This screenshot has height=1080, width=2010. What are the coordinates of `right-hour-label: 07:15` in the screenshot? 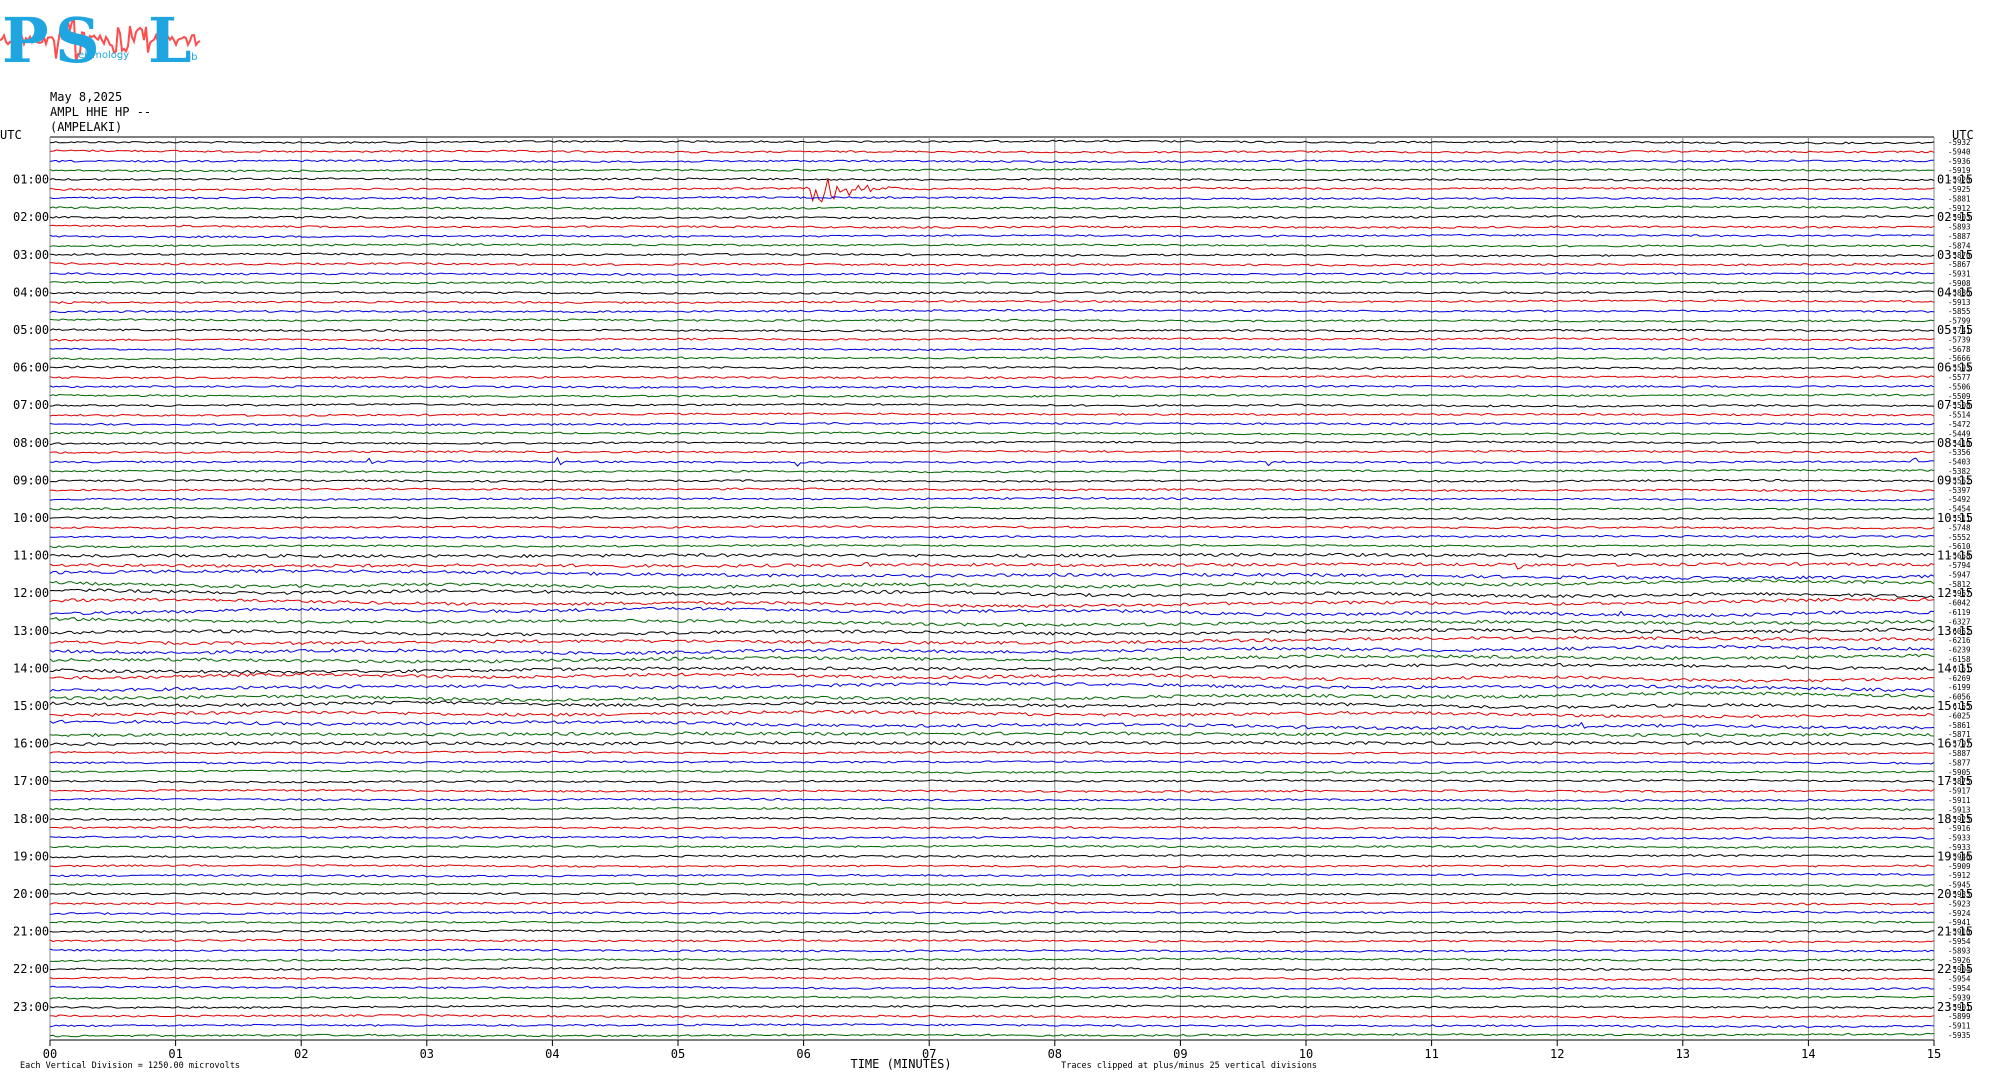 It's located at (1955, 405).